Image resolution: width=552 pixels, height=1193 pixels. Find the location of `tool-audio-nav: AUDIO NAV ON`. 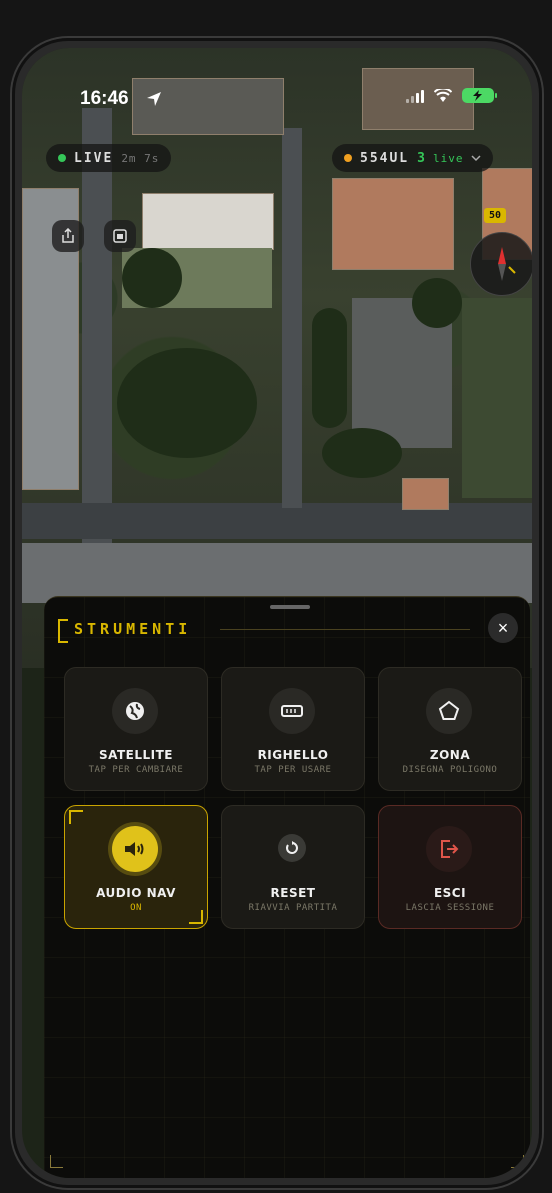

tool-audio-nav: AUDIO NAV ON is located at coordinates (136, 867).